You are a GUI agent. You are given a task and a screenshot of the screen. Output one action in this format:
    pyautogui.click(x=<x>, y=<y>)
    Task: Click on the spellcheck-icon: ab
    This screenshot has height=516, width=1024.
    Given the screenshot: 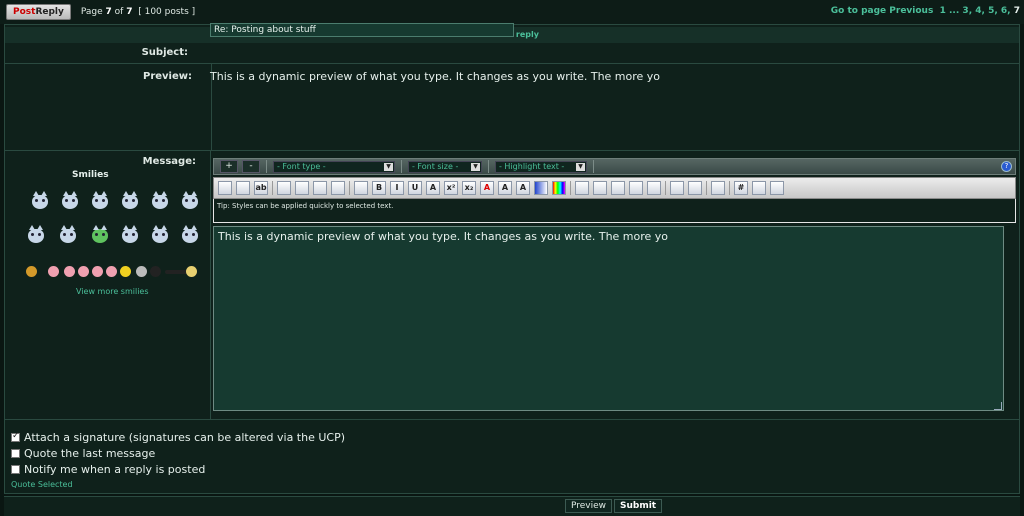 What is the action you would take?
    pyautogui.click(x=261, y=188)
    